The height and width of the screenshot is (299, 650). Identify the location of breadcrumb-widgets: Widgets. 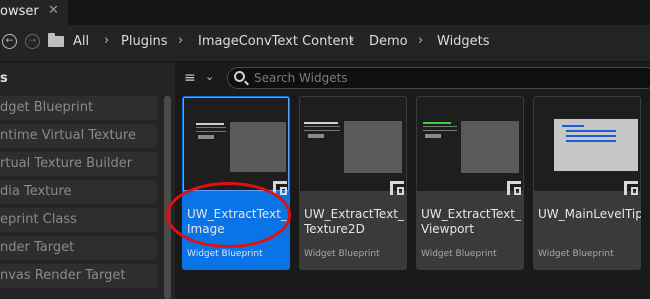
(463, 41).